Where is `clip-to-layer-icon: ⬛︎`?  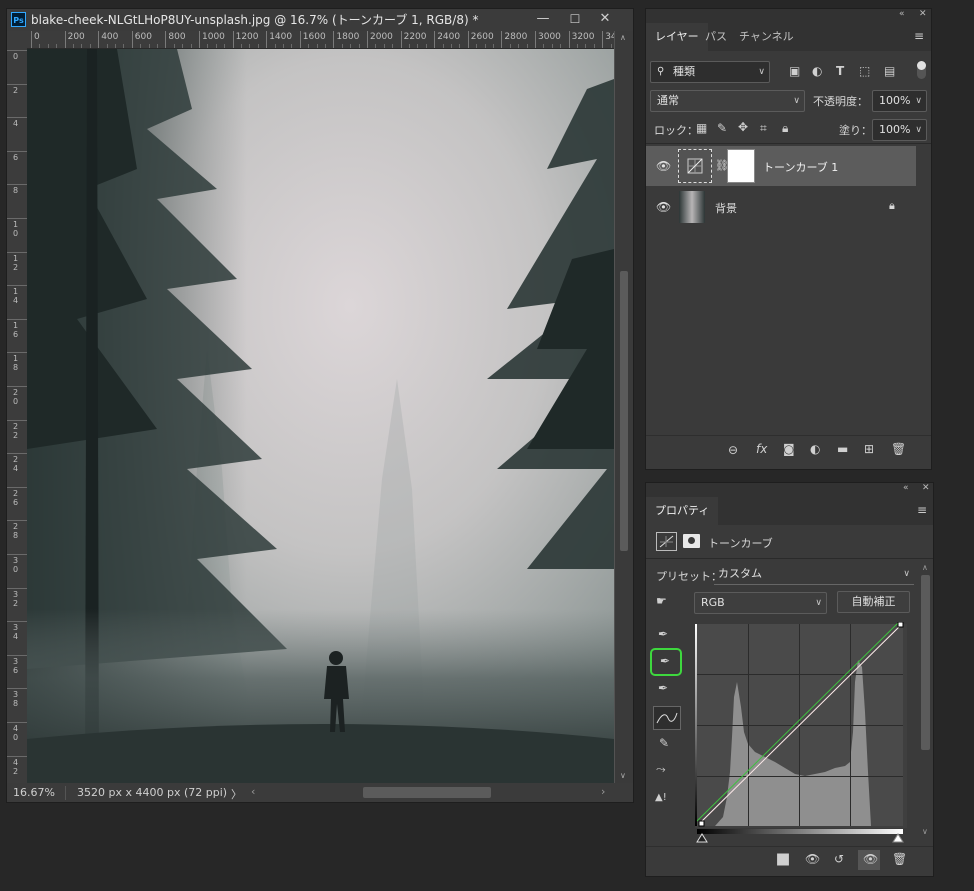
clip-to-layer-icon: ⬛︎ is located at coordinates (783, 859).